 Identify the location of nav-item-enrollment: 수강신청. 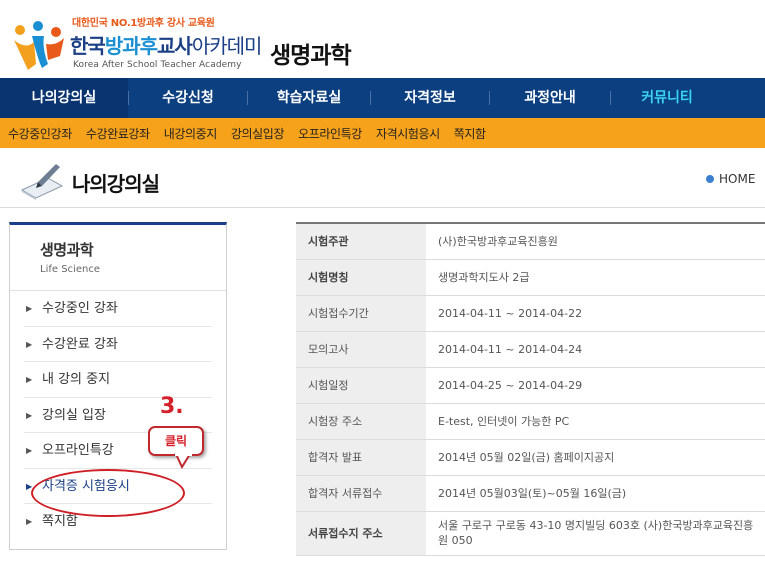
(188, 98).